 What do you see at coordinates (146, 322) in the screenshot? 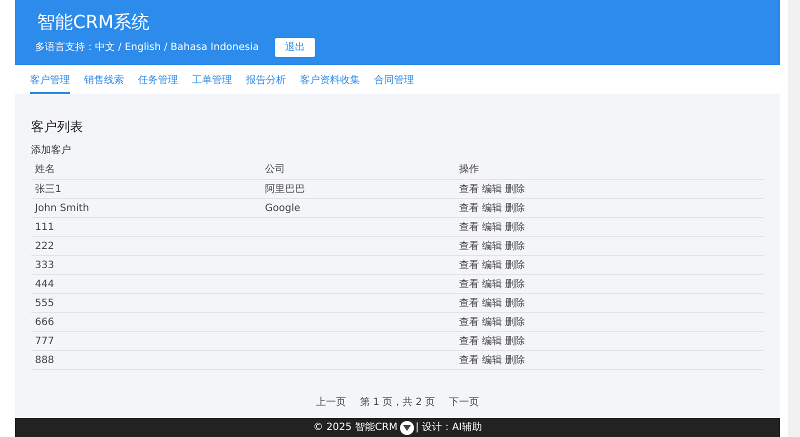
I see `table-cell: 666` at bounding box center [146, 322].